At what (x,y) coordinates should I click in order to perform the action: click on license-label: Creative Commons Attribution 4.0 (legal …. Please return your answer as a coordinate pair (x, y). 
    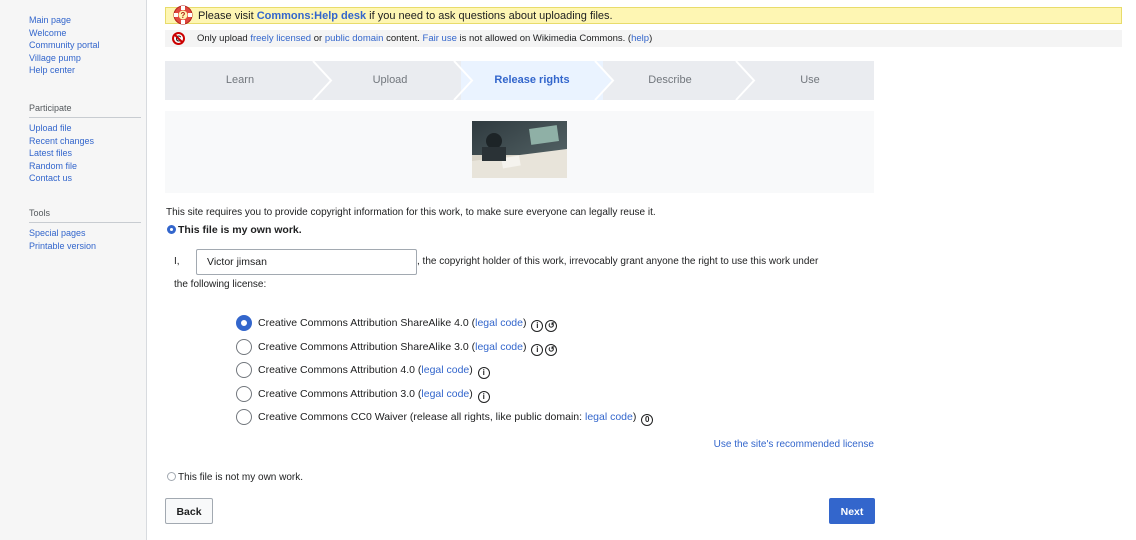
    Looking at the image, I should click on (374, 370).